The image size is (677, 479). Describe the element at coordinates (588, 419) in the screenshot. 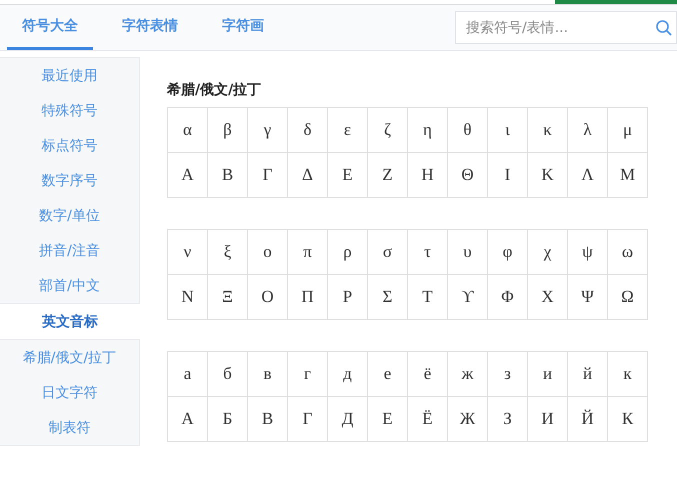

I see `symbol-cell: Й` at that location.